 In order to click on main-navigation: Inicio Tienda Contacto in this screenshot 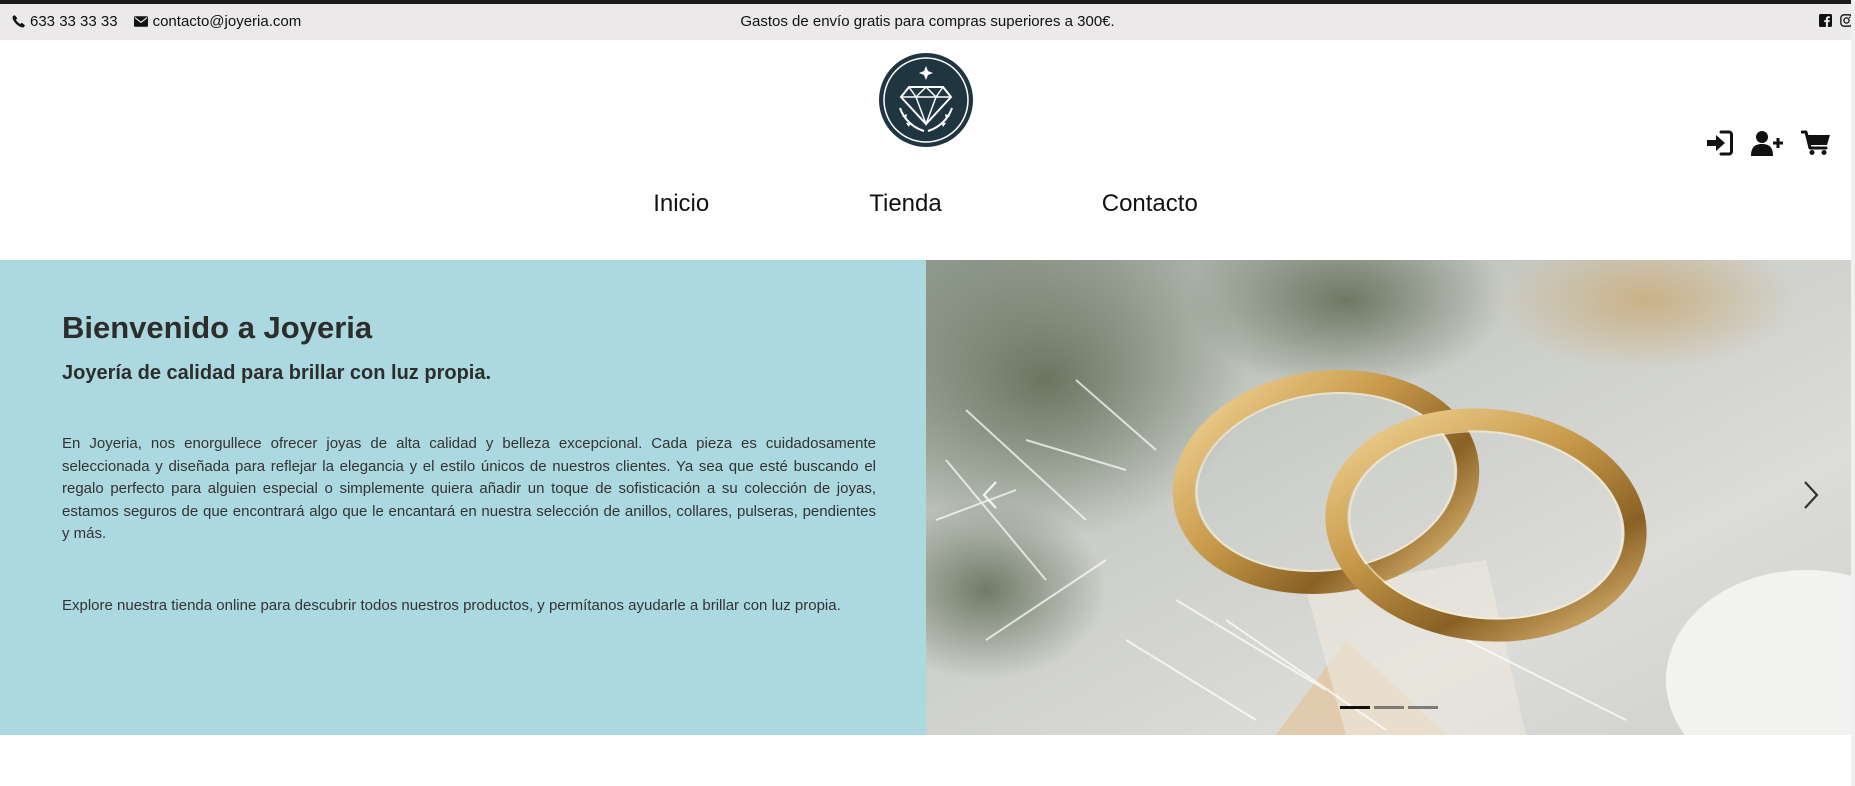, I will do `click(925, 204)`.